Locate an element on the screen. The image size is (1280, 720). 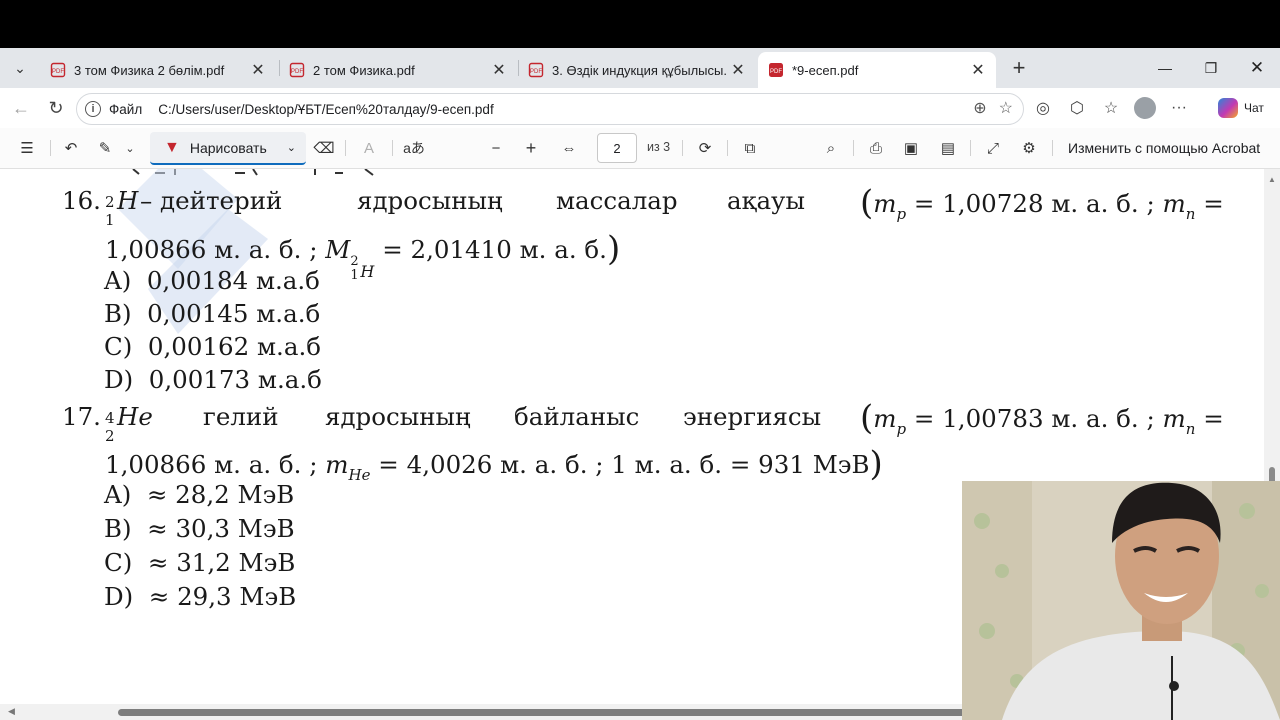
isotope-mass: 2 is located at coordinates (110, 202).